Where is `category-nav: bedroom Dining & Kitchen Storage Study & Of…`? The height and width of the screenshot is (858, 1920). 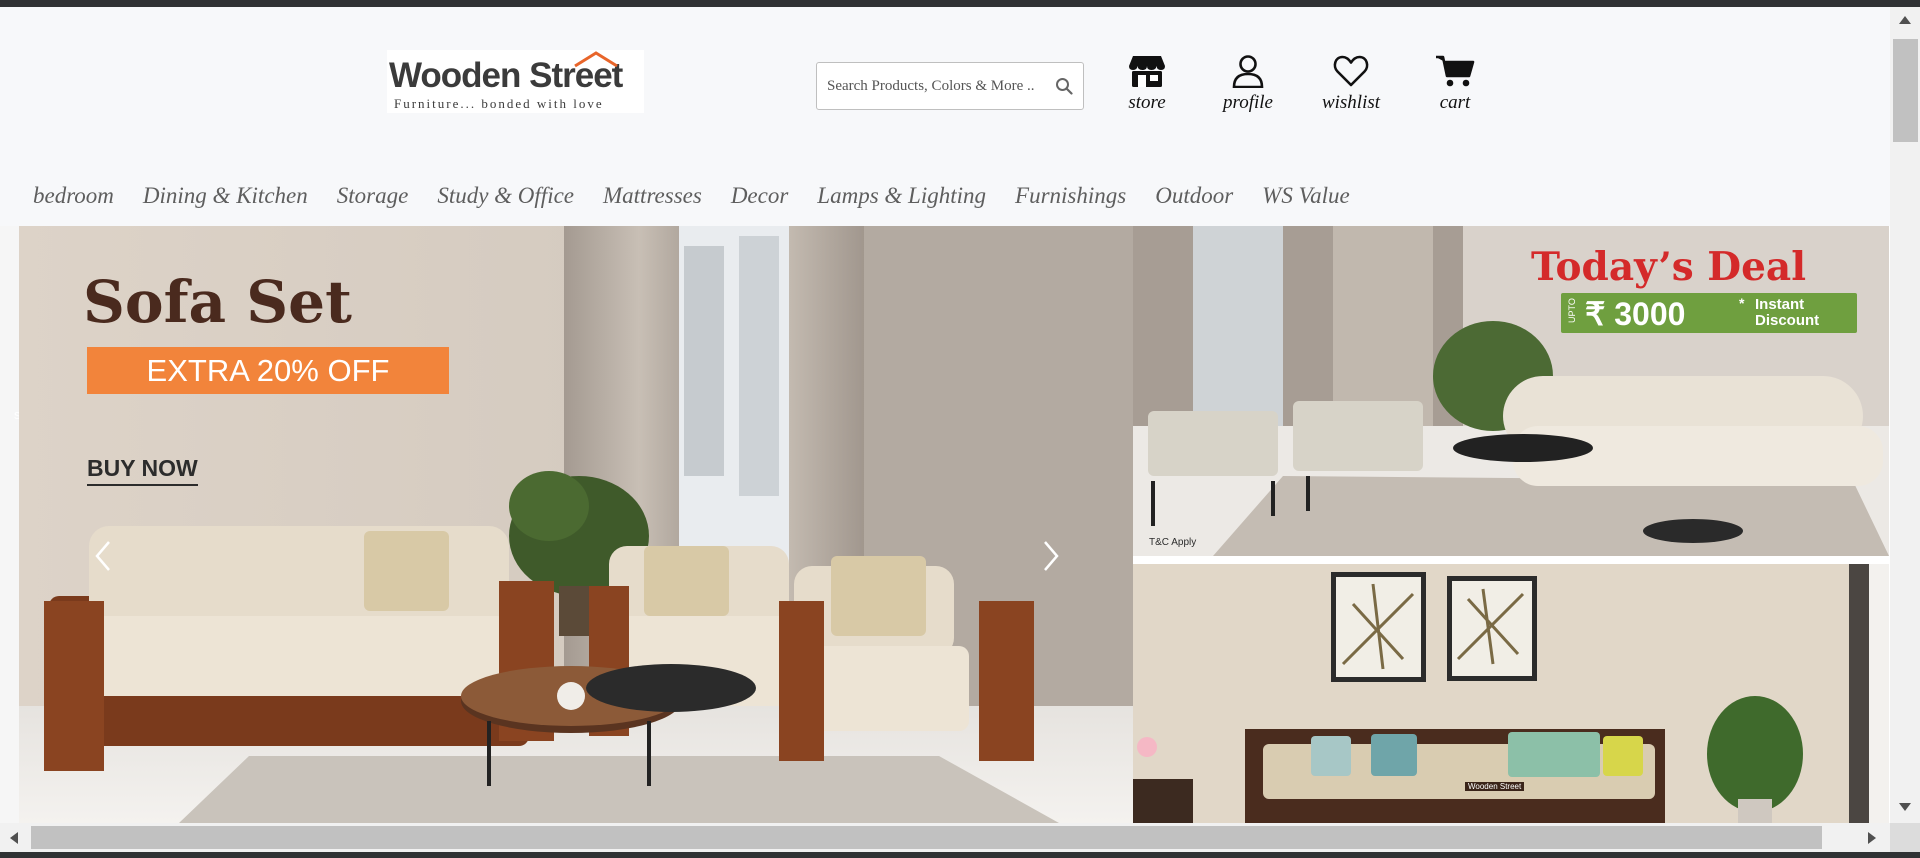
category-nav: bedroom Dining & Kitchen Storage Study & Of… is located at coordinates (706, 197).